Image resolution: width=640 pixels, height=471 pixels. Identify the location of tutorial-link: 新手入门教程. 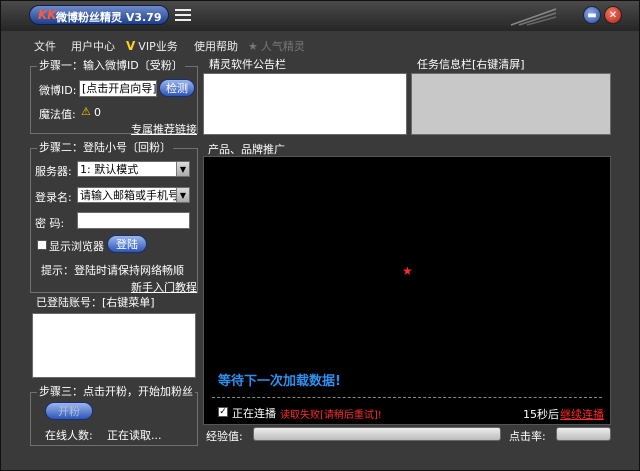
(164, 287).